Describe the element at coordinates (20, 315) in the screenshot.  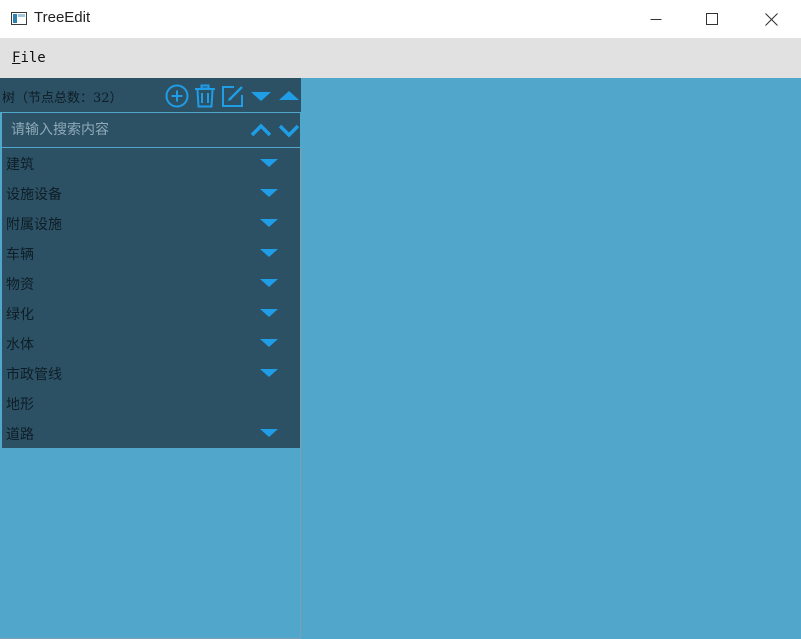
I see `tree-item-label: 绿化` at that location.